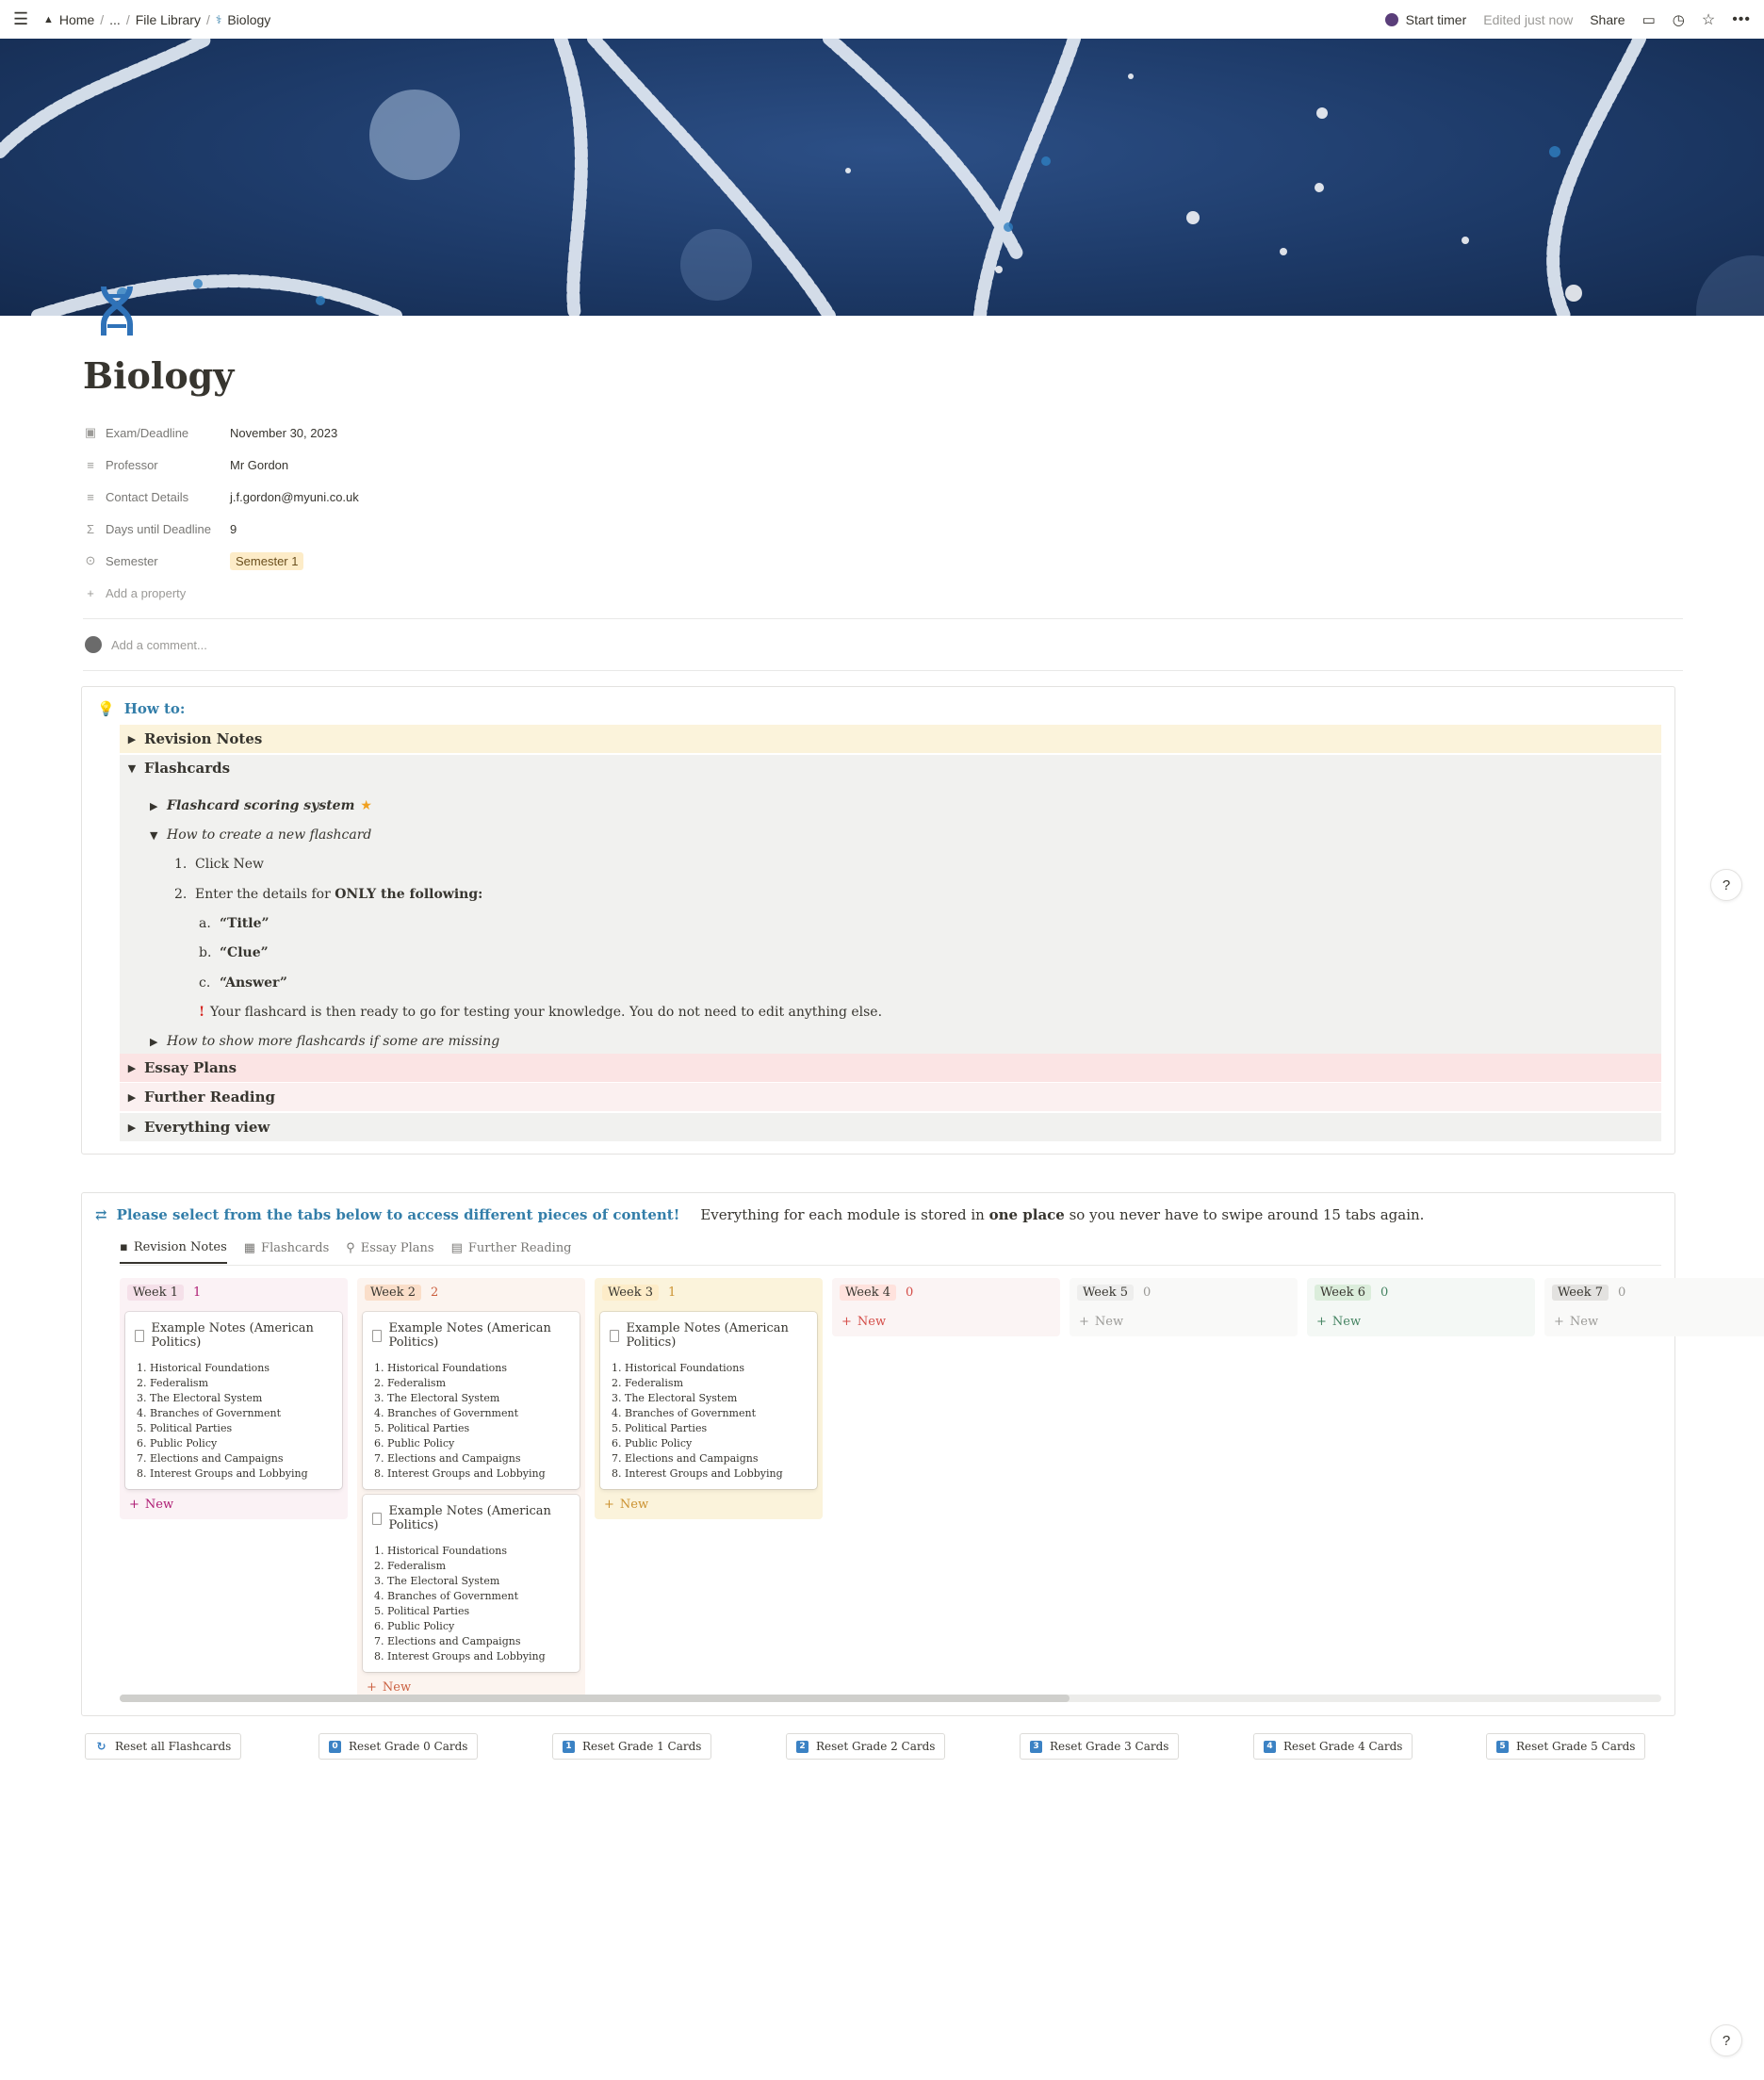 Image resolution: width=1764 pixels, height=2080 pixels. What do you see at coordinates (163, 1746) in the screenshot?
I see `reset-button: ↻ Reset all Flashcards` at bounding box center [163, 1746].